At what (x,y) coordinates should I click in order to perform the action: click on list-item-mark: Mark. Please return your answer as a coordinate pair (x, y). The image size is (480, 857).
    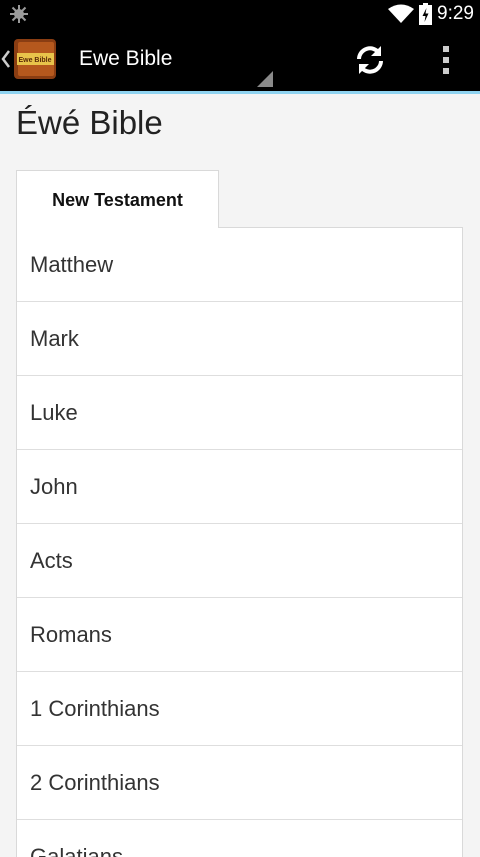
    Looking at the image, I should click on (239, 339).